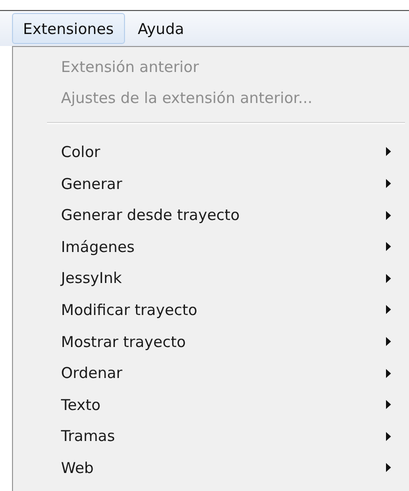 This screenshot has height=491, width=409. What do you see at coordinates (211, 342) in the screenshot?
I see `menu-item: Mostrar trayecto` at bounding box center [211, 342].